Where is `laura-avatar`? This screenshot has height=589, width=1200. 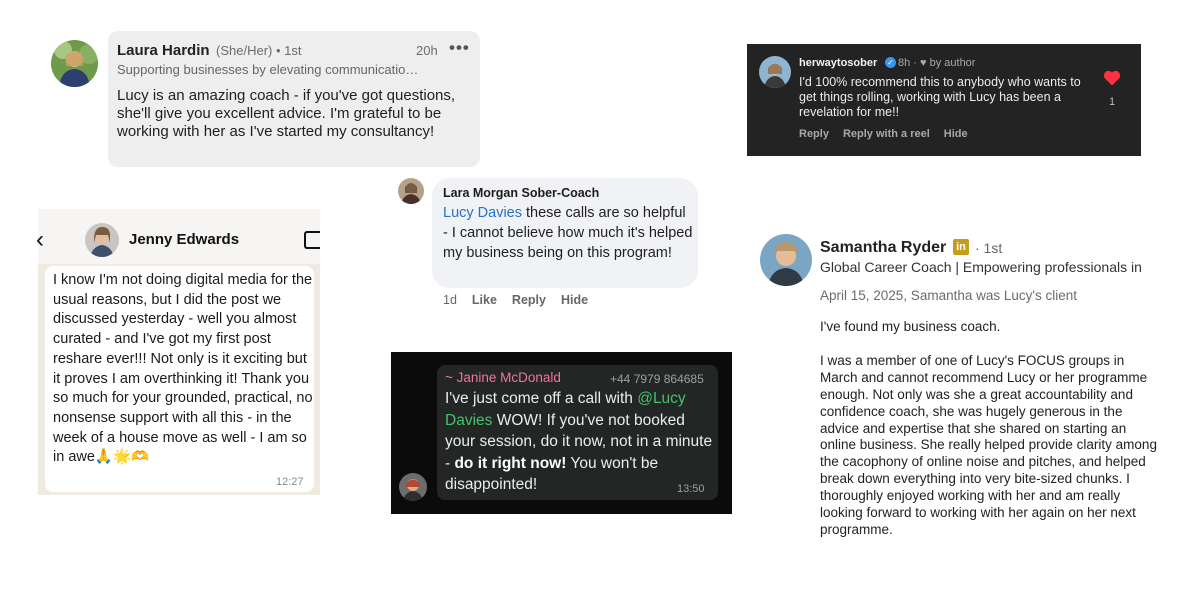 laura-avatar is located at coordinates (74, 63).